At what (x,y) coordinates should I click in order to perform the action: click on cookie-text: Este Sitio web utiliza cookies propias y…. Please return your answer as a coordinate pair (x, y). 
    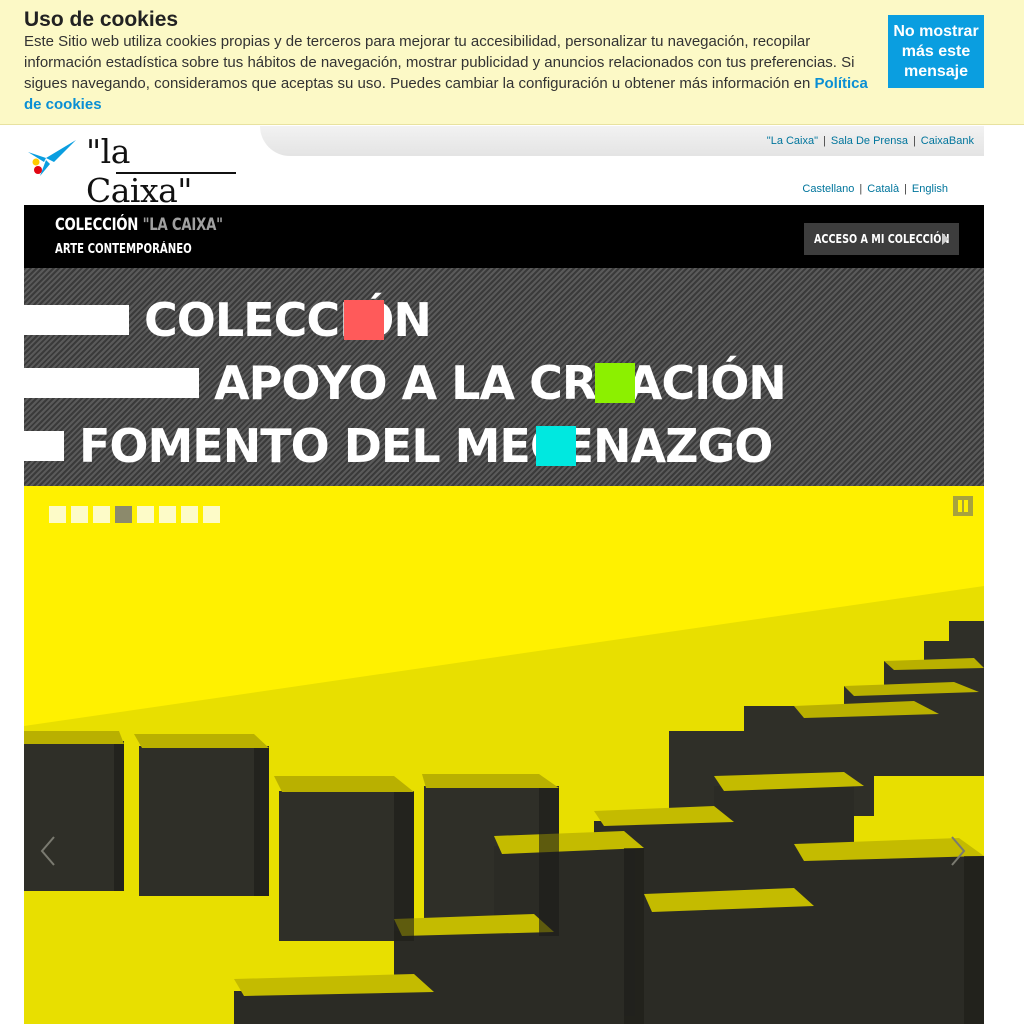
    Looking at the image, I should click on (449, 73).